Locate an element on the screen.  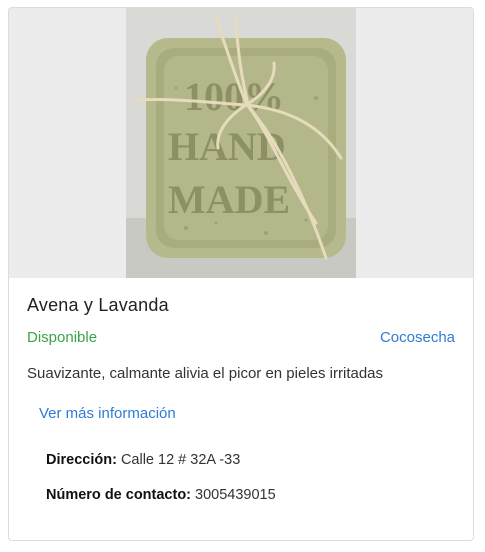
producer-tag: Cocosecha is located at coordinates (417, 337).